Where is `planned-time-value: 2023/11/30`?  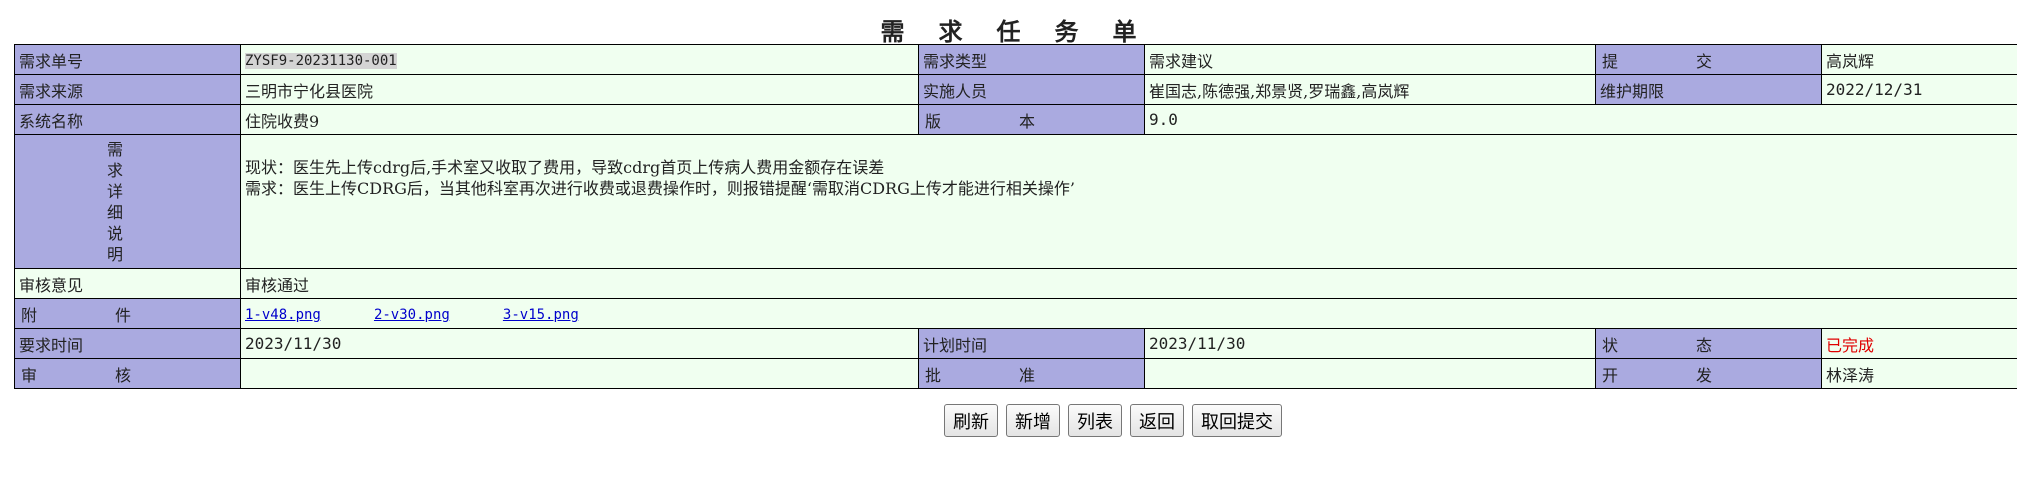 planned-time-value: 2023/11/30 is located at coordinates (1370, 343).